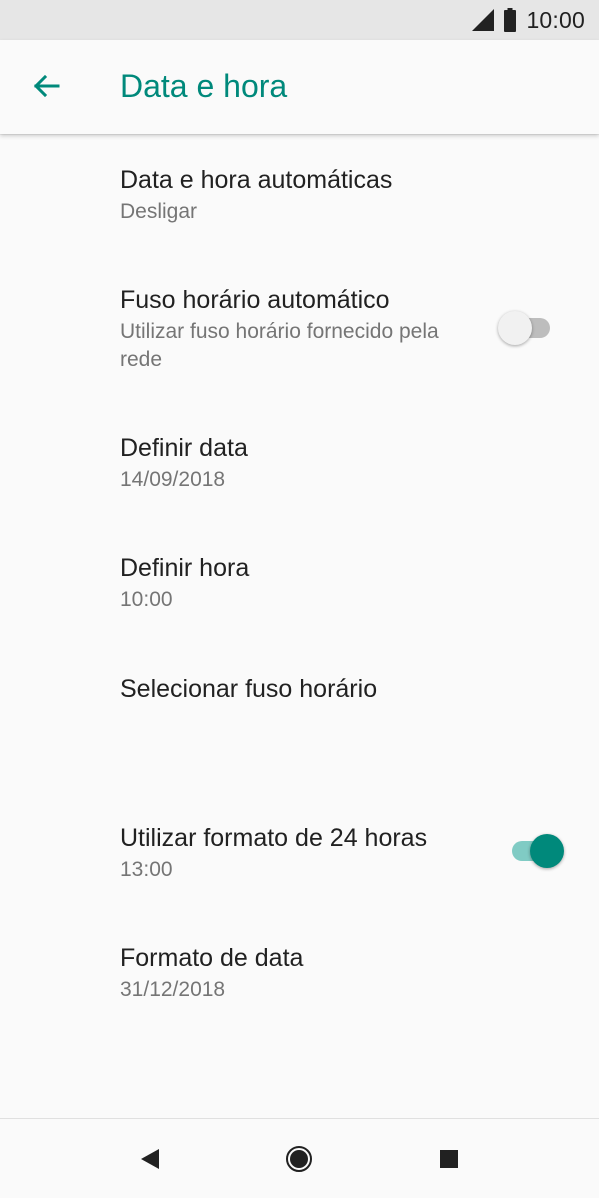  Describe the element at coordinates (255, 300) in the screenshot. I see `setting-title: Fuso horário automático` at that location.